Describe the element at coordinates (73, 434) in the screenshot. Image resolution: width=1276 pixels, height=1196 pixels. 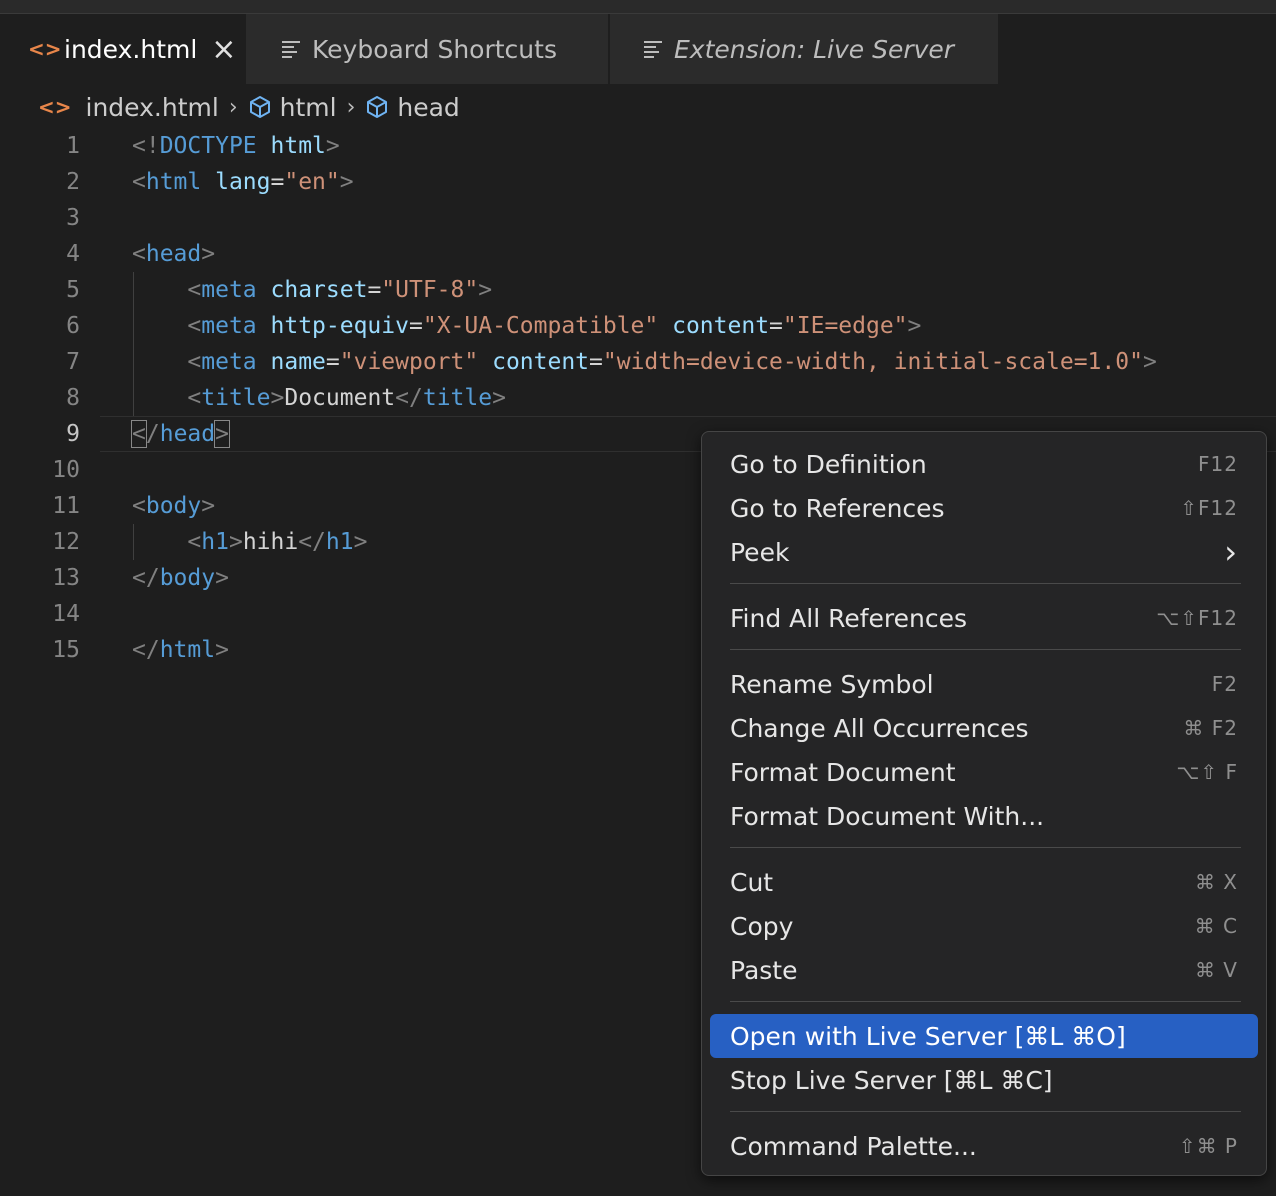
I see `line-number: 9` at that location.